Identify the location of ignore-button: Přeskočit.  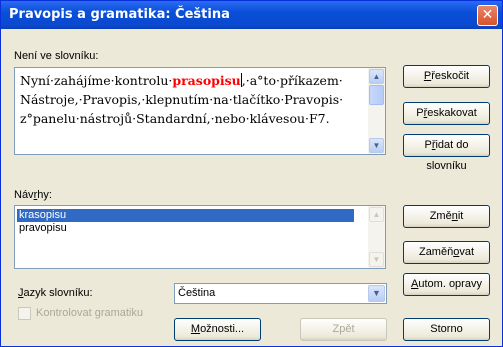
(446, 76).